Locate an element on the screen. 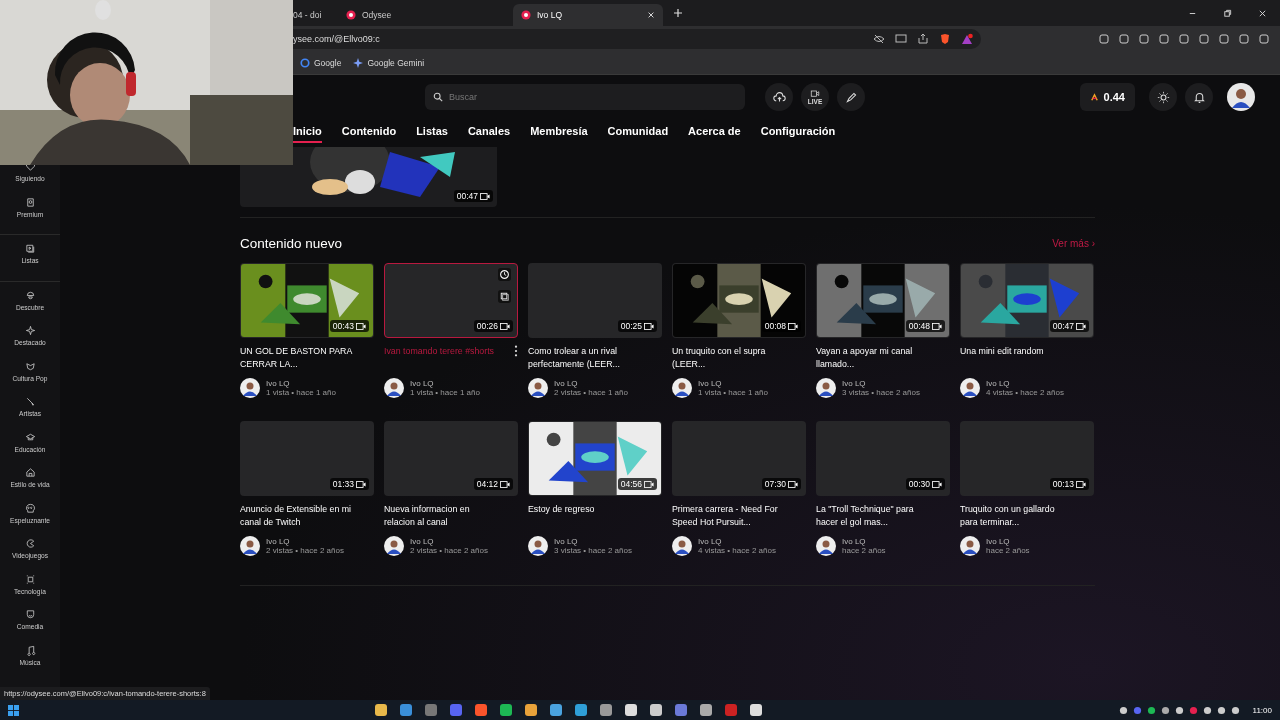  duration-label: 00:48 is located at coordinates (925, 326).